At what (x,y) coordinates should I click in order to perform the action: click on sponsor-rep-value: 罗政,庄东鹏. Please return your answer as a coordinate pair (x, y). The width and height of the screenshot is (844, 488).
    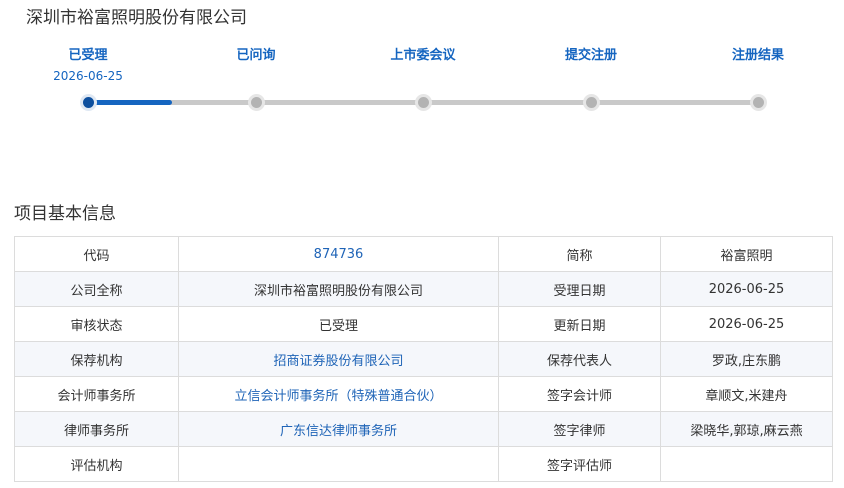
    Looking at the image, I should click on (746, 359).